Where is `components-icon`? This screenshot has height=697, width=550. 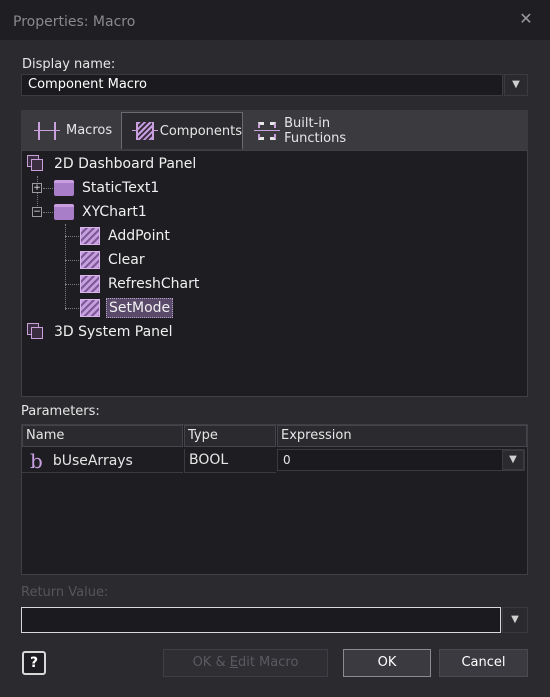 components-icon is located at coordinates (145, 131).